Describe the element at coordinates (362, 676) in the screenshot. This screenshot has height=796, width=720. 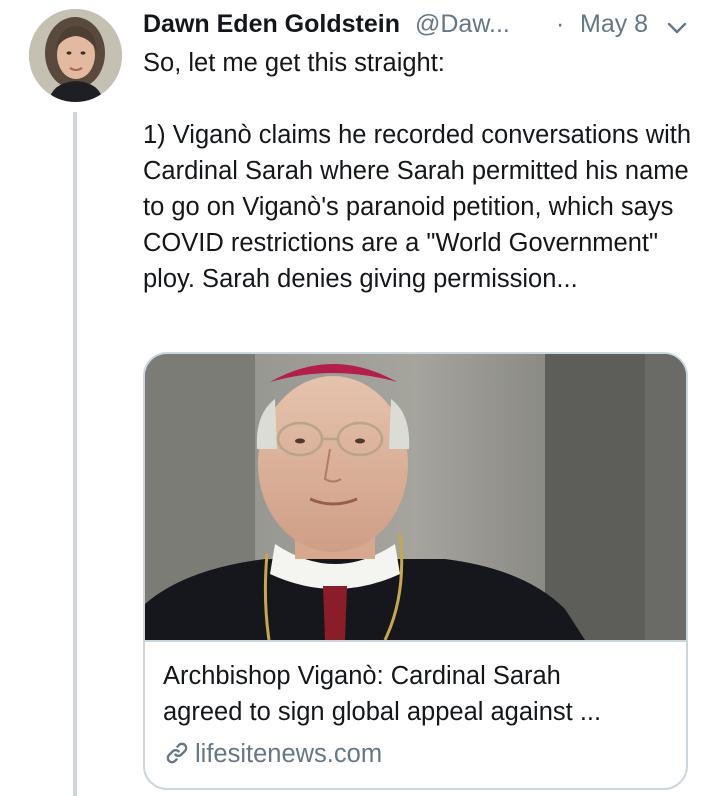
I see `card-title-line-1: Archbishop Viganò: Cardinal Sarah` at that location.